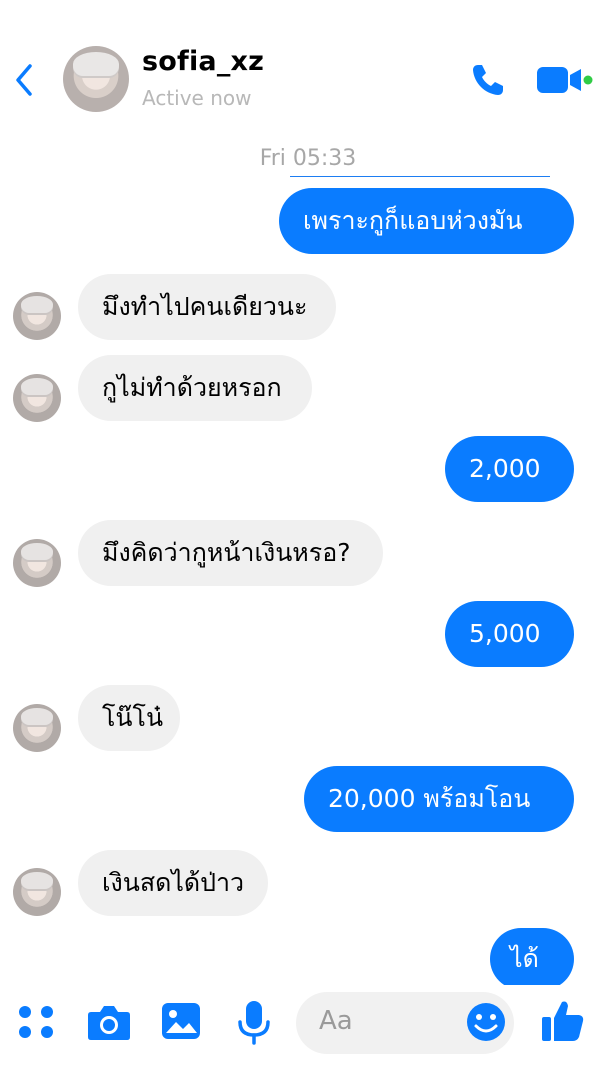  What do you see at coordinates (564, 80) in the screenshot?
I see `video-call-icon` at bounding box center [564, 80].